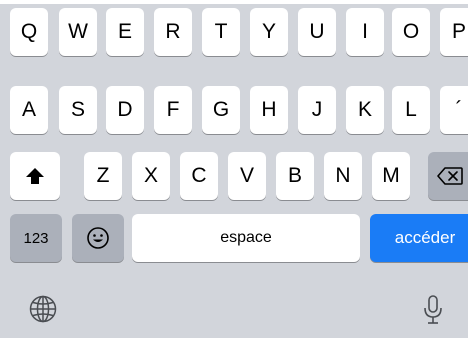  I want to click on key-q: Q, so click(29, 32).